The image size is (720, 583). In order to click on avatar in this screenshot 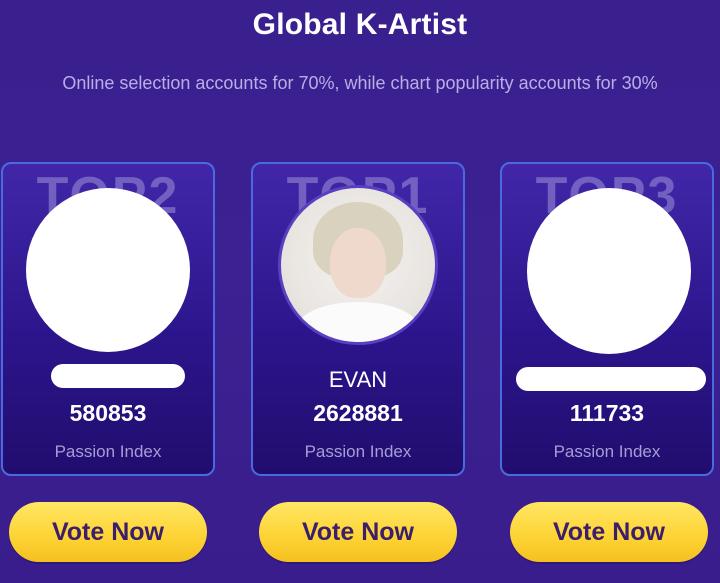, I will do `click(358, 265)`.